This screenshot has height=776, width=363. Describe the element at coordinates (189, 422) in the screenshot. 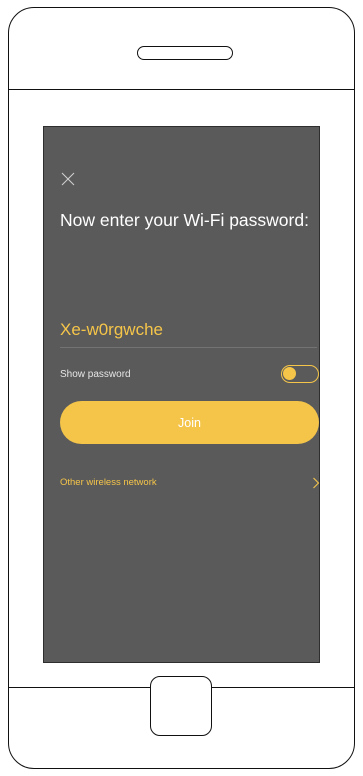

I see `join-button: Join` at that location.